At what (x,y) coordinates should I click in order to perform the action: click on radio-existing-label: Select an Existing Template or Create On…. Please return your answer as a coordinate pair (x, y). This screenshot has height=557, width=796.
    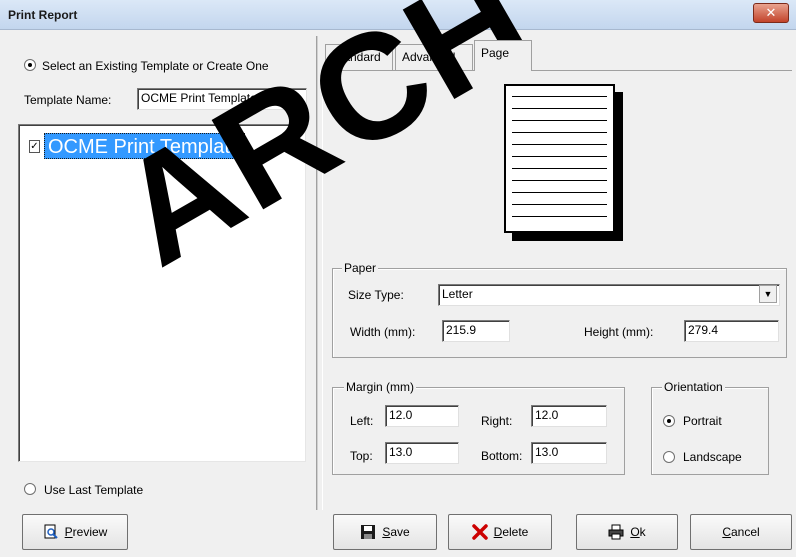
    Looking at the image, I should click on (155, 66).